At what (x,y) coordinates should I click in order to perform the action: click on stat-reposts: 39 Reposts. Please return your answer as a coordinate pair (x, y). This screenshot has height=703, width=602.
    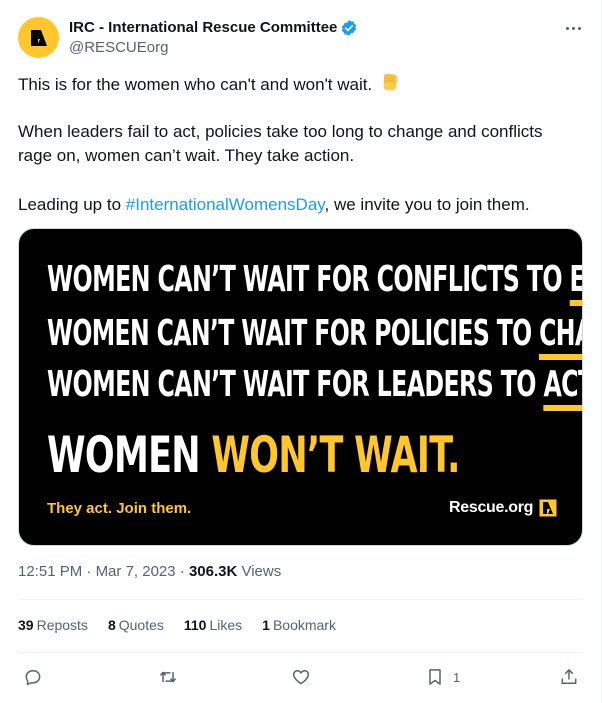
    Looking at the image, I should click on (53, 625).